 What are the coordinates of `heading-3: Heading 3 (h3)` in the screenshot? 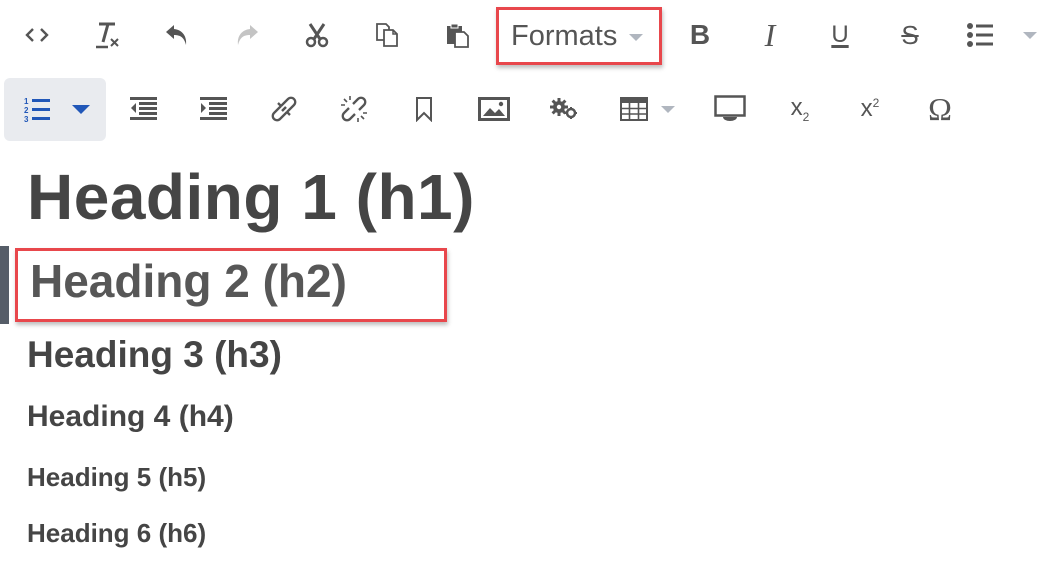 It's located at (154, 355).